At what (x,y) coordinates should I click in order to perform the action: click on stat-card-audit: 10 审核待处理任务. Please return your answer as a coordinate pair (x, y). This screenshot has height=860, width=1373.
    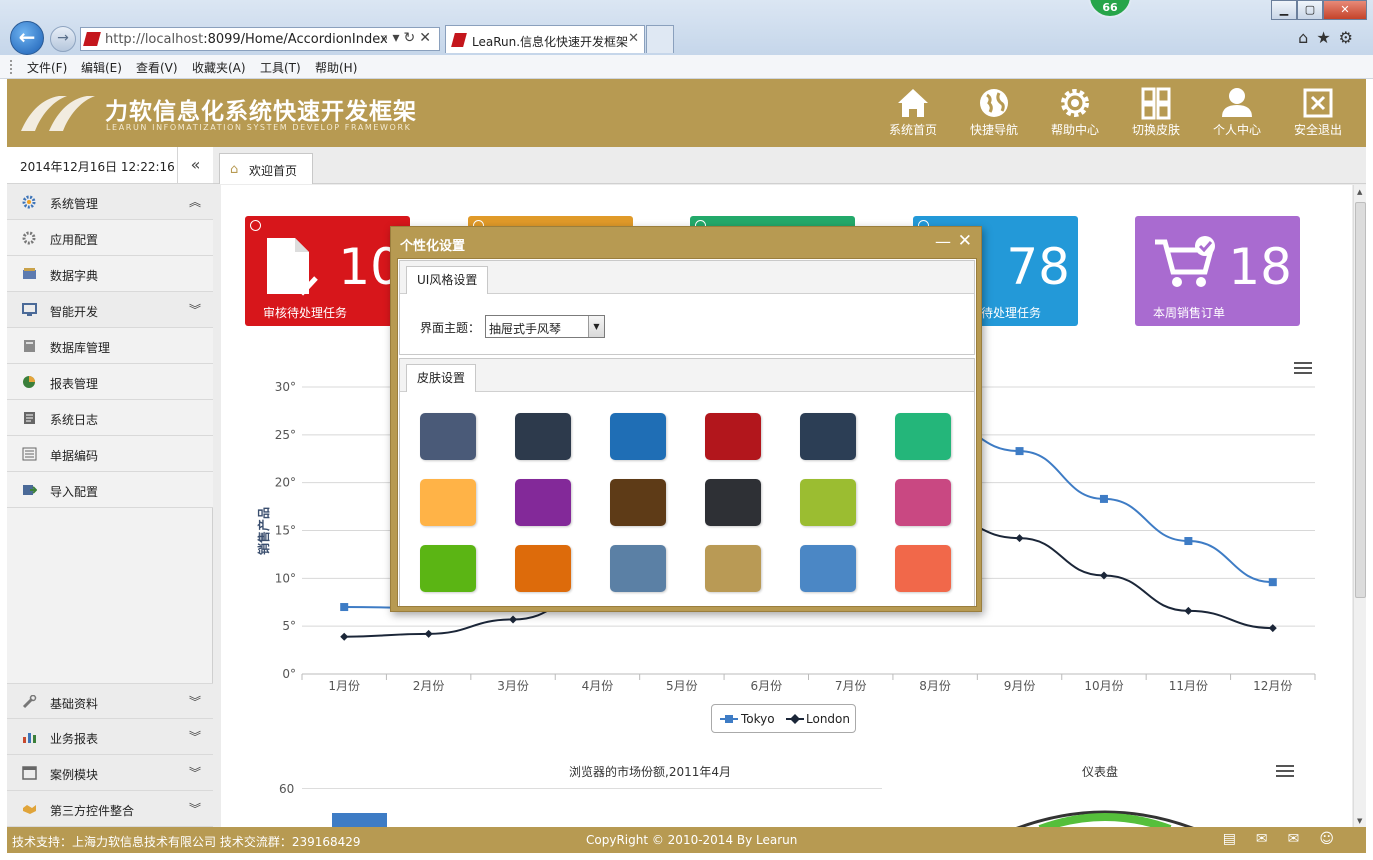
    Looking at the image, I should click on (327, 271).